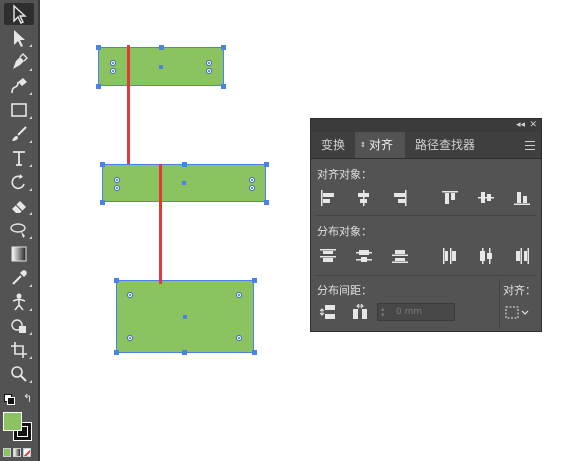 This screenshot has height=461, width=579. I want to click on curvature-tool, so click(19, 86).